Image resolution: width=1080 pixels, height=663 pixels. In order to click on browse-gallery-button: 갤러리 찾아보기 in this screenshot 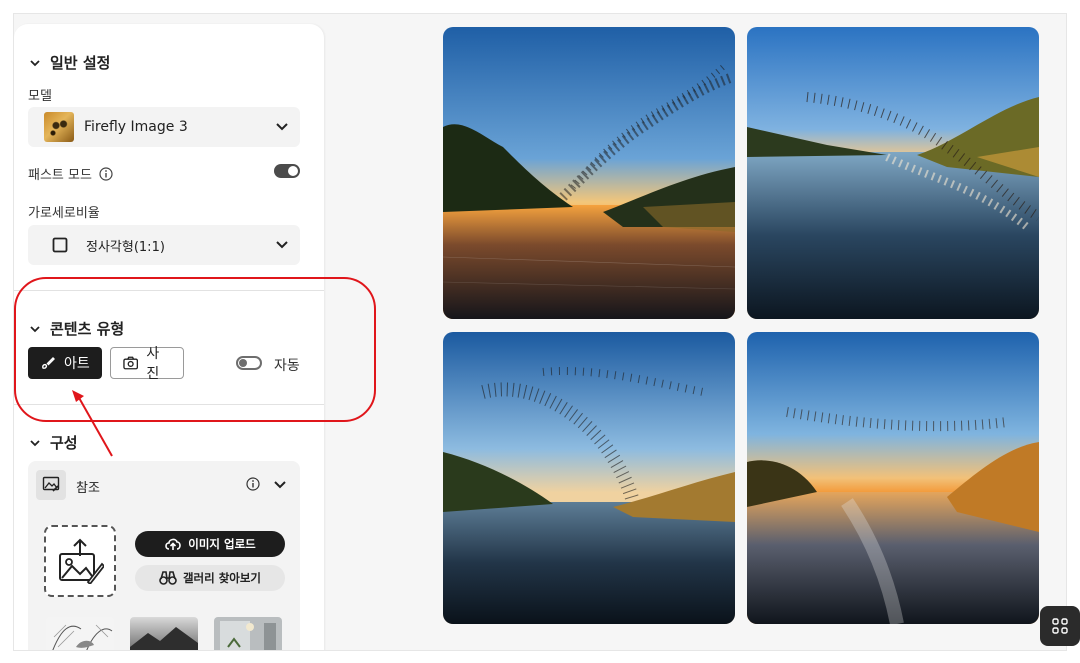, I will do `click(210, 578)`.